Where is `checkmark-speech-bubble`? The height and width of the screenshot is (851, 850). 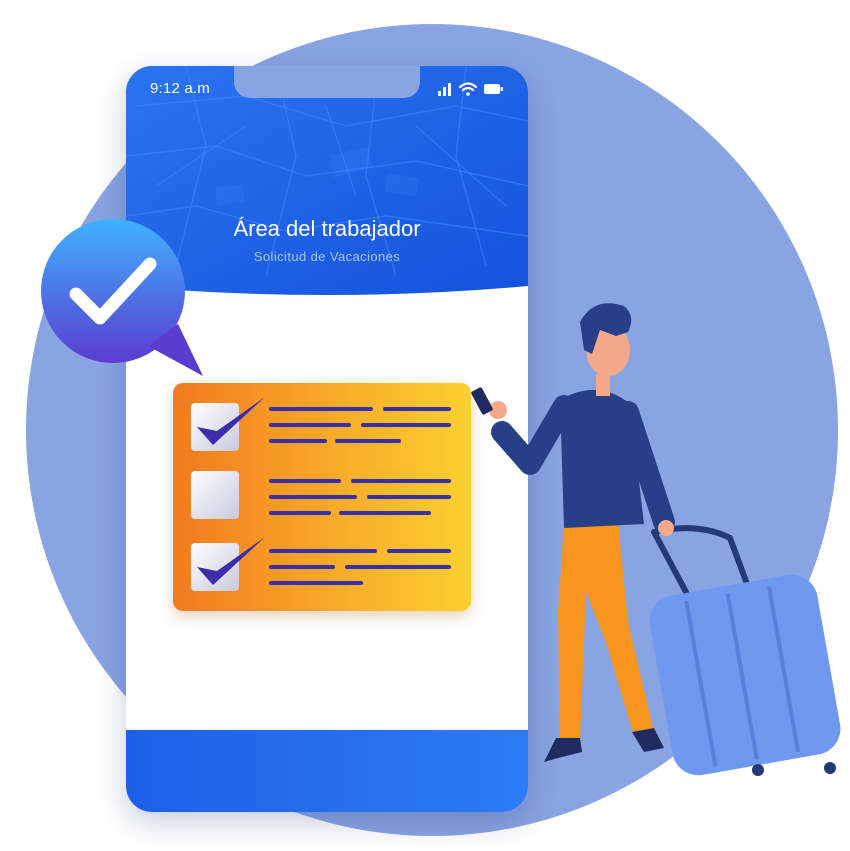 checkmark-speech-bubble is located at coordinates (122, 297).